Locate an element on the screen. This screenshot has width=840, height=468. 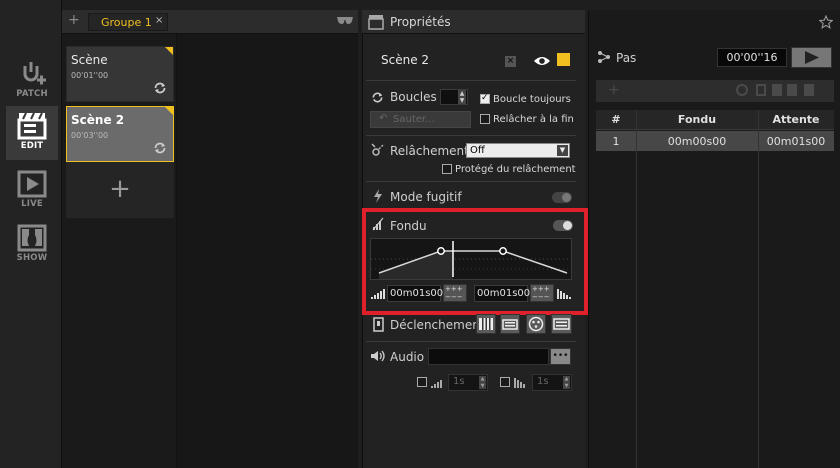
stage-curtain-icon is located at coordinates (32, 238).